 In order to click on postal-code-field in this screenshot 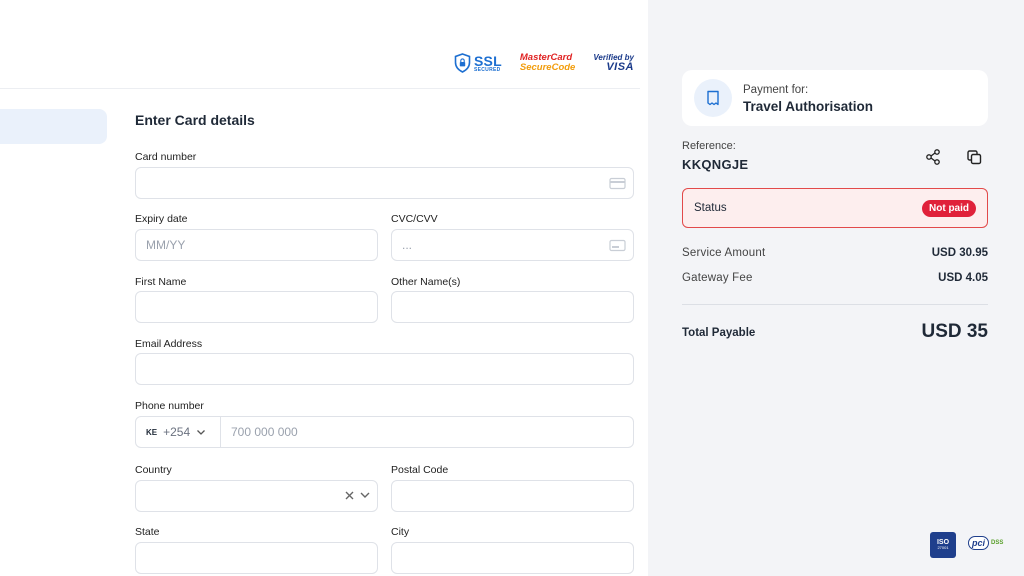, I will do `click(512, 496)`.